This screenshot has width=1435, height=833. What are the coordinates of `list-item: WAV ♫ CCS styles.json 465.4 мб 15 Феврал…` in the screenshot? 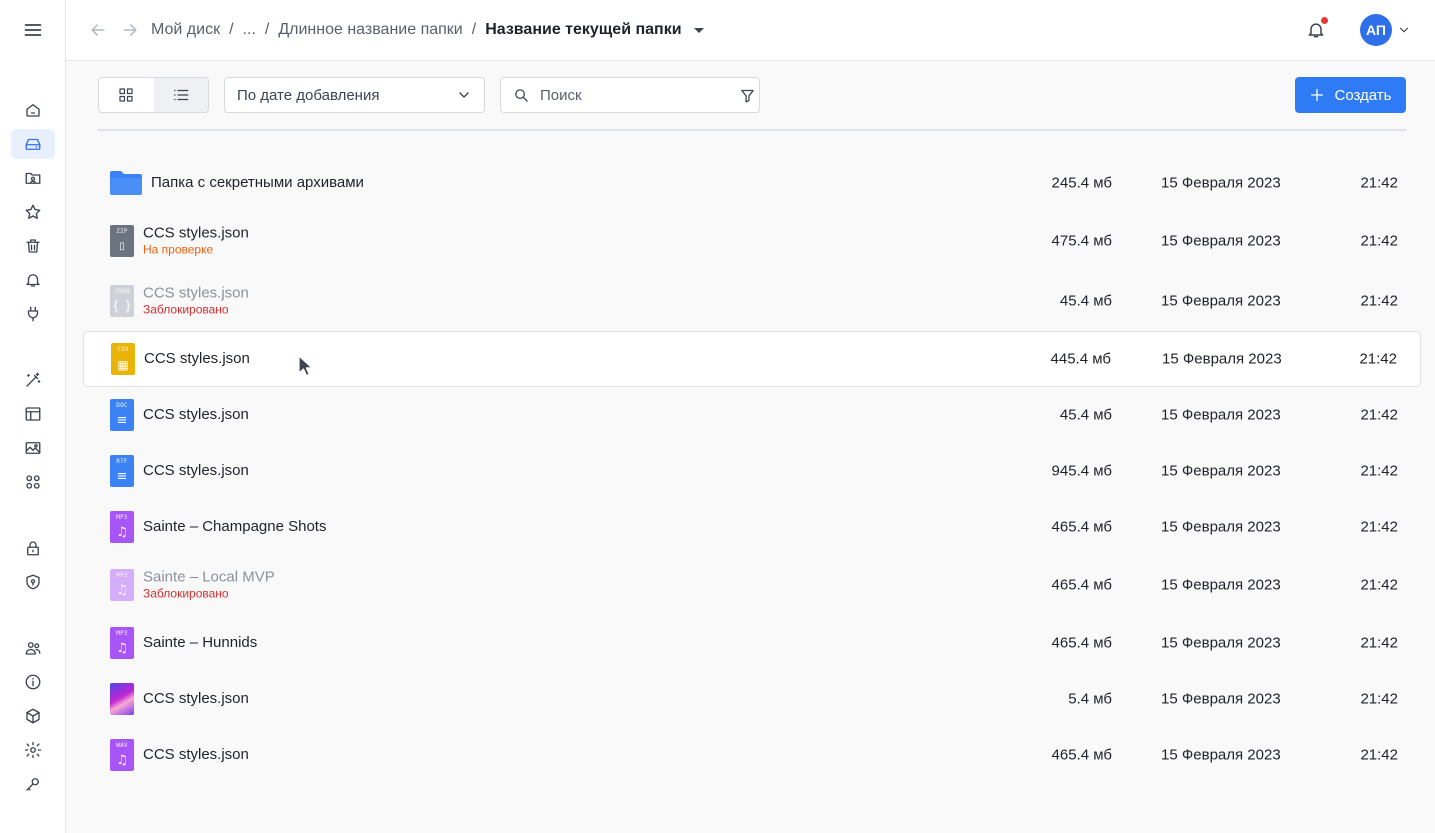 It's located at (752, 755).